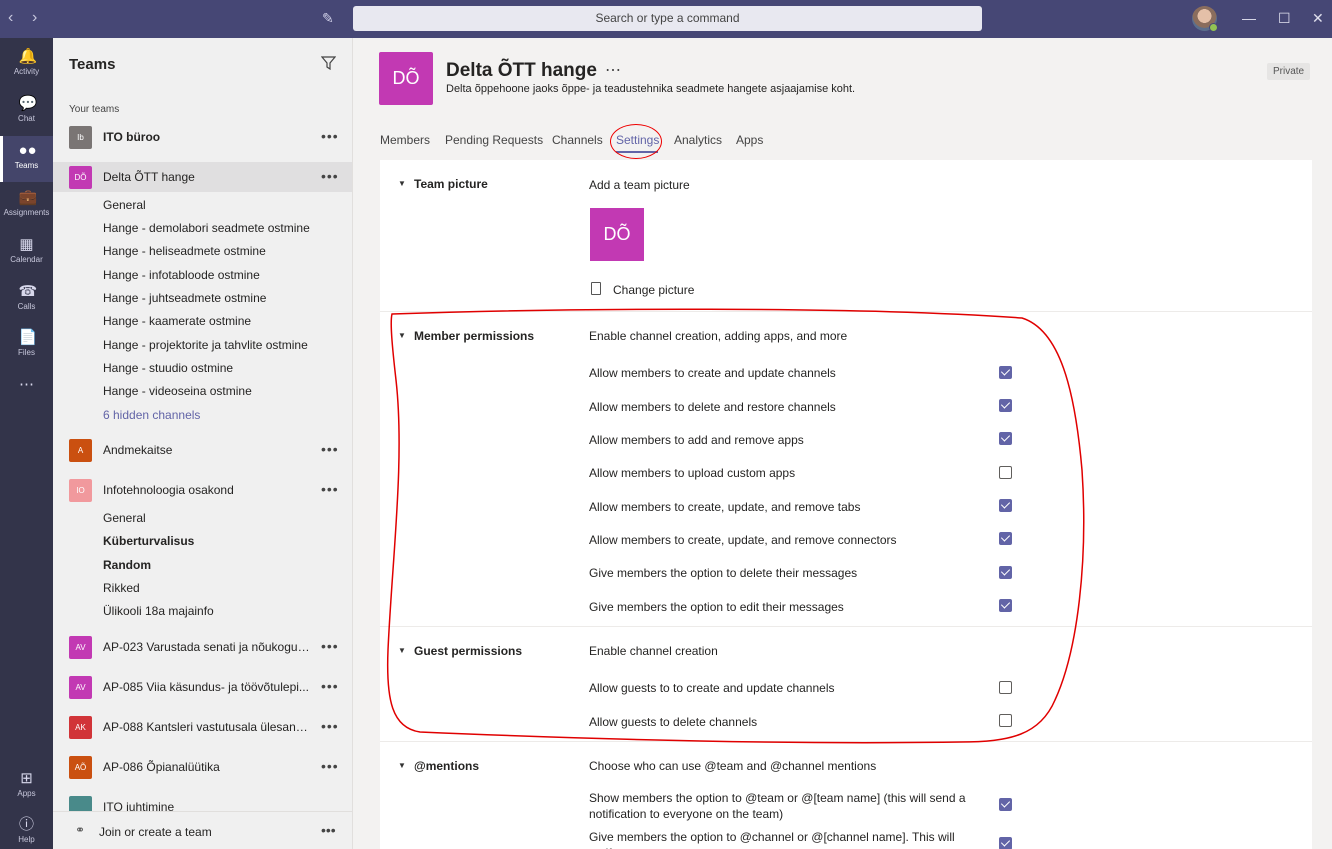 This screenshot has width=1332, height=849. I want to click on rail-chat: 💬 Chat, so click(26, 112).